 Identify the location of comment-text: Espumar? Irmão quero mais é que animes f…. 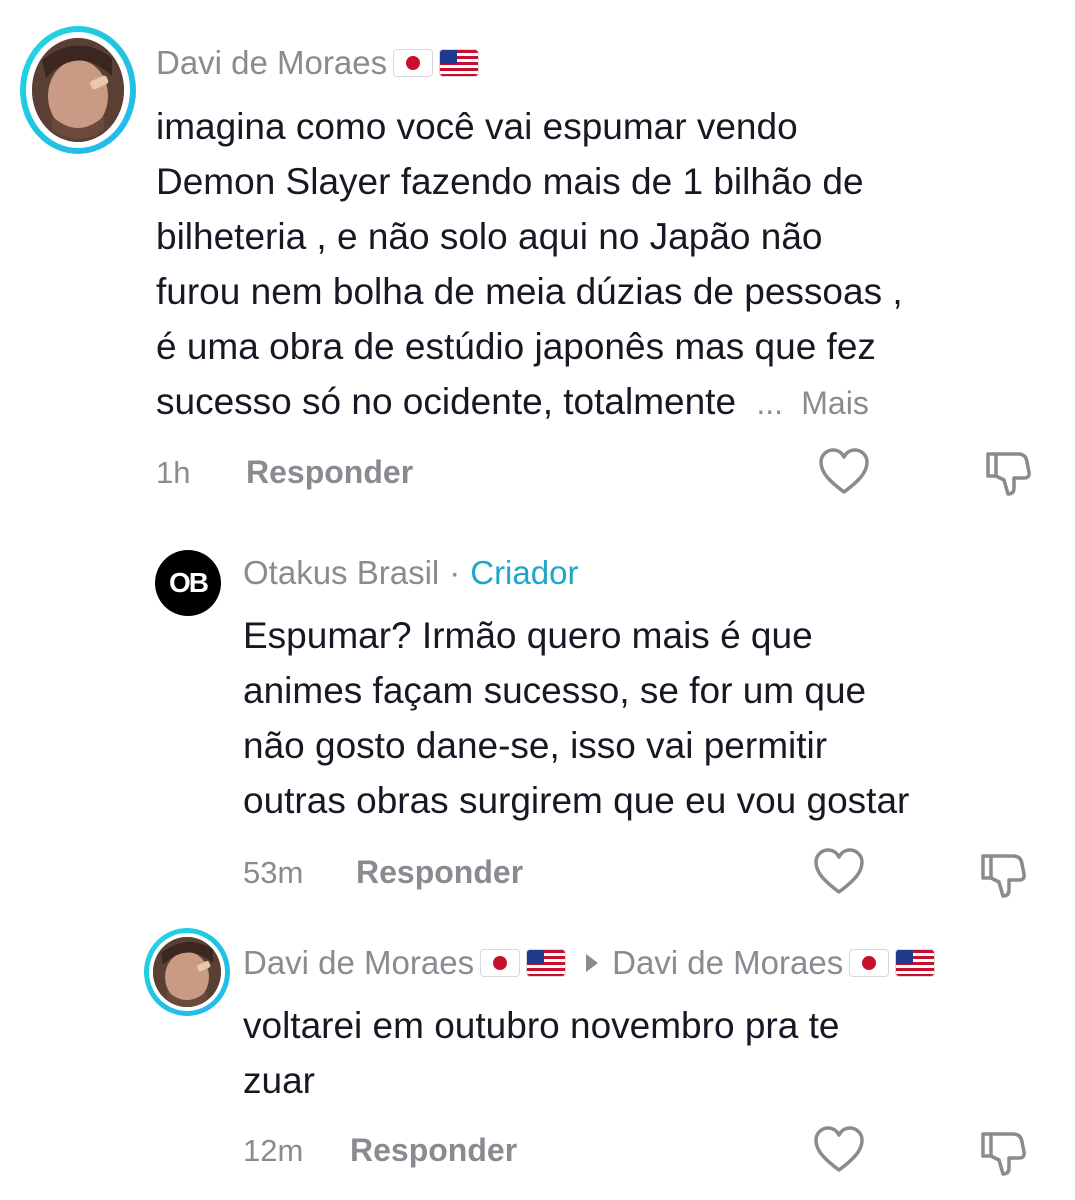
(576, 718).